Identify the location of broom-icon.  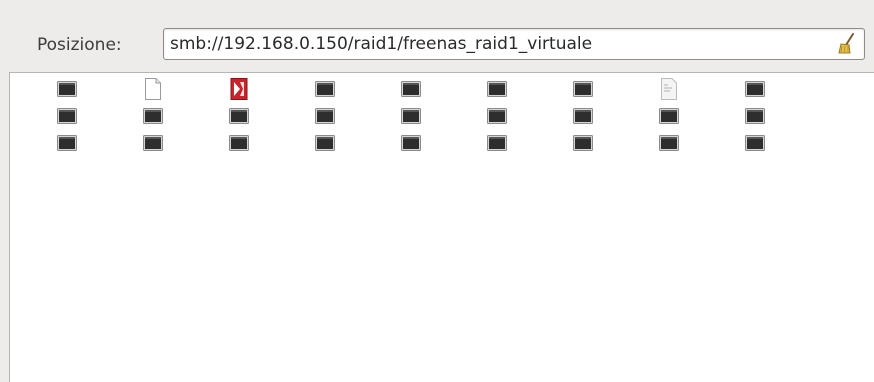
(847, 44).